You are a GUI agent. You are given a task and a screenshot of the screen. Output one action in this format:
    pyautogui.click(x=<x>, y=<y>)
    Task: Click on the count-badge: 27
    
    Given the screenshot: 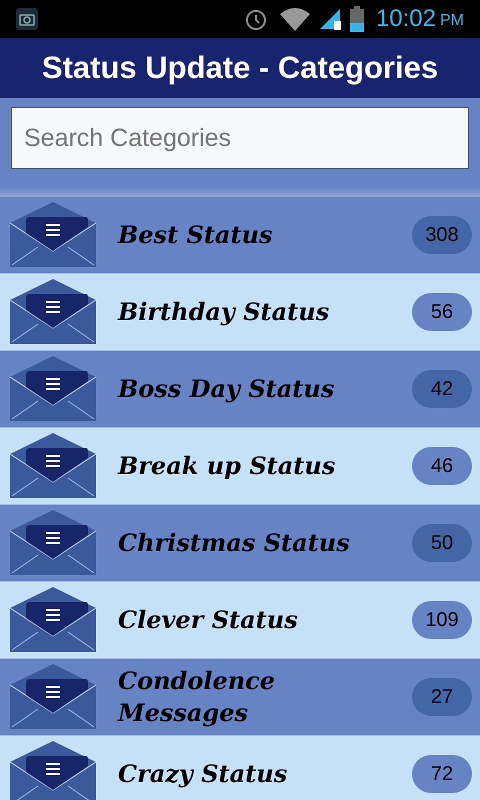 What is the action you would take?
    pyautogui.click(x=442, y=697)
    